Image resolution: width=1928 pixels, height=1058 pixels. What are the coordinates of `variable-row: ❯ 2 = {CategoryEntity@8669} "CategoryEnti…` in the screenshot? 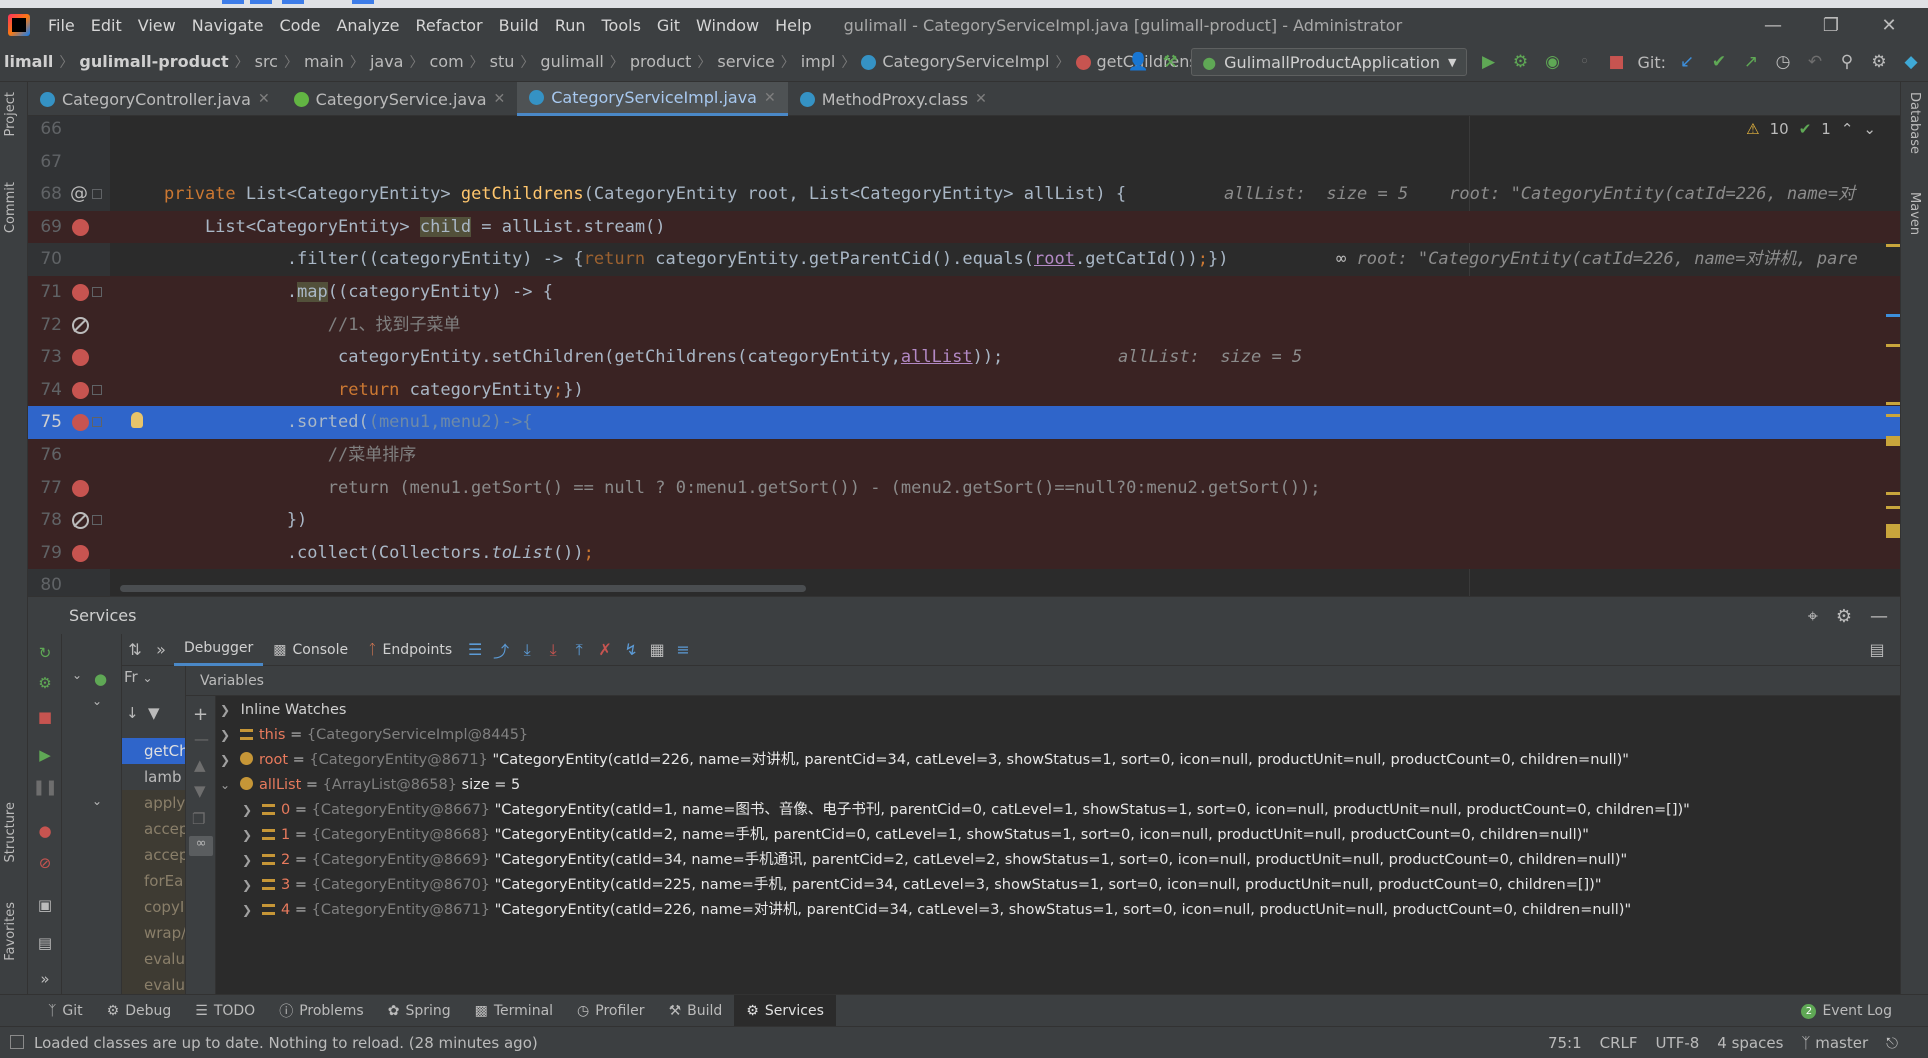 It's located at (934, 860).